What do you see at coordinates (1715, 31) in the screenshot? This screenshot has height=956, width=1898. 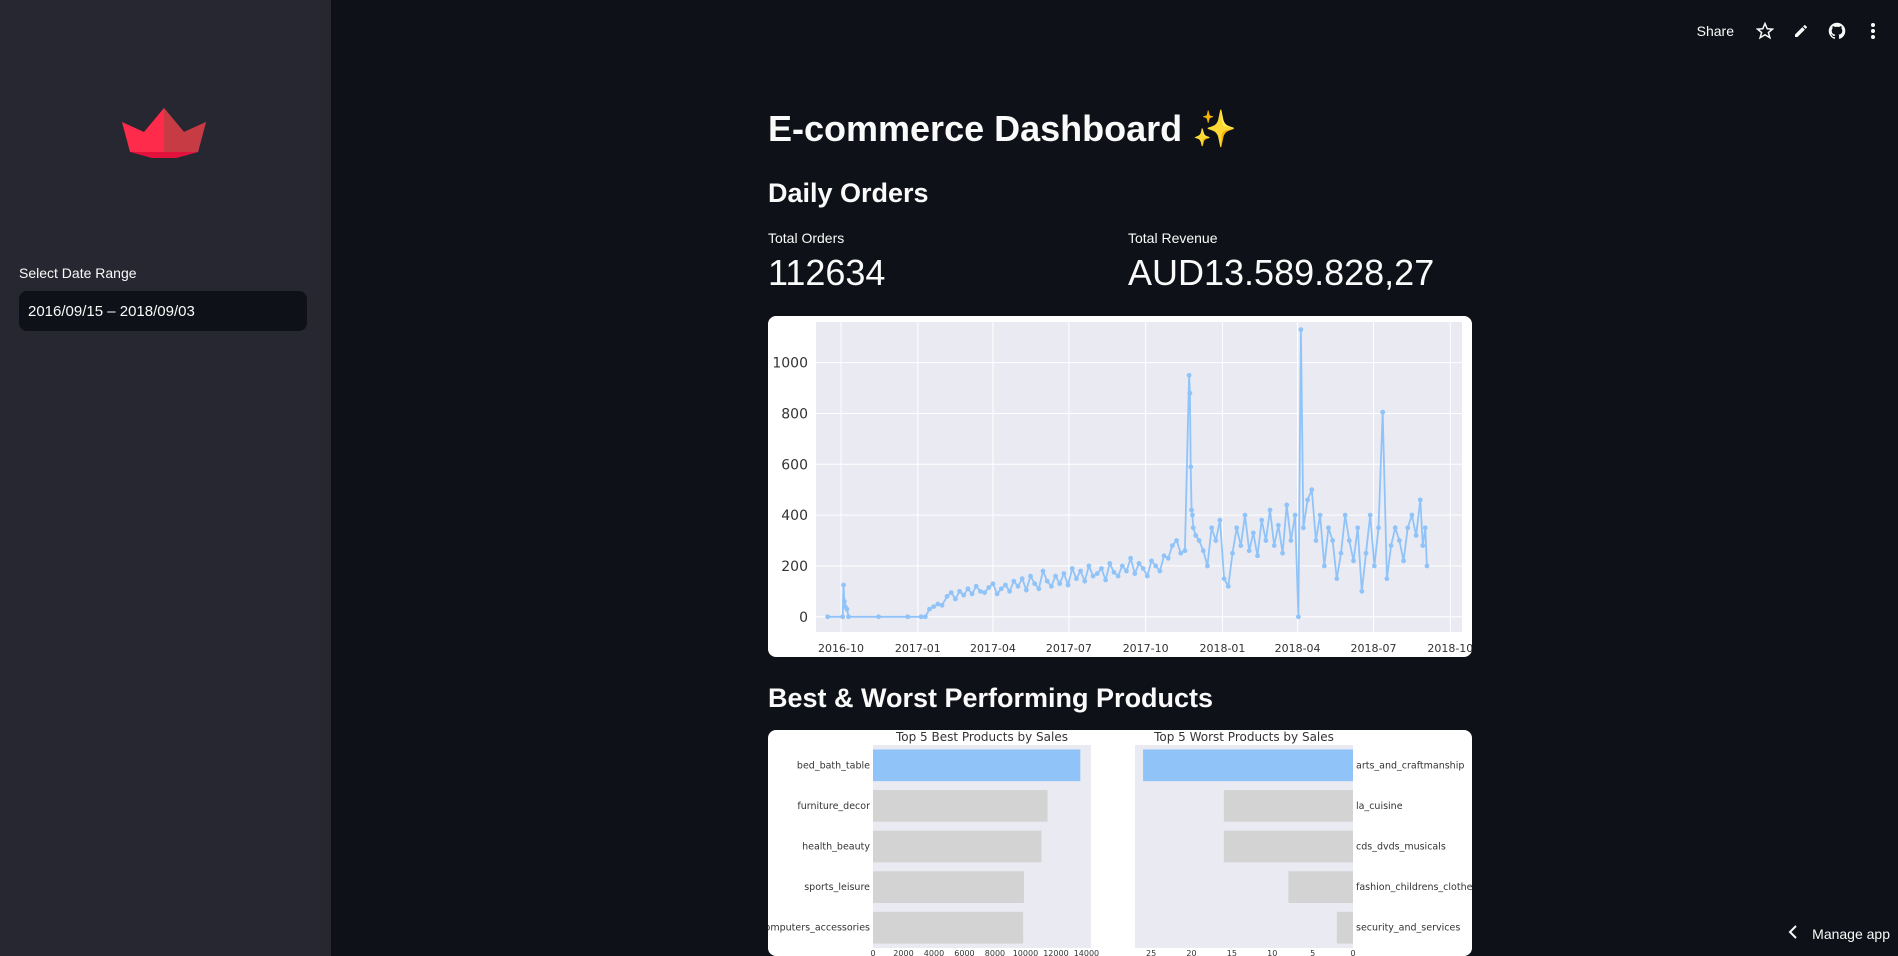 I see `share-button: Share` at bounding box center [1715, 31].